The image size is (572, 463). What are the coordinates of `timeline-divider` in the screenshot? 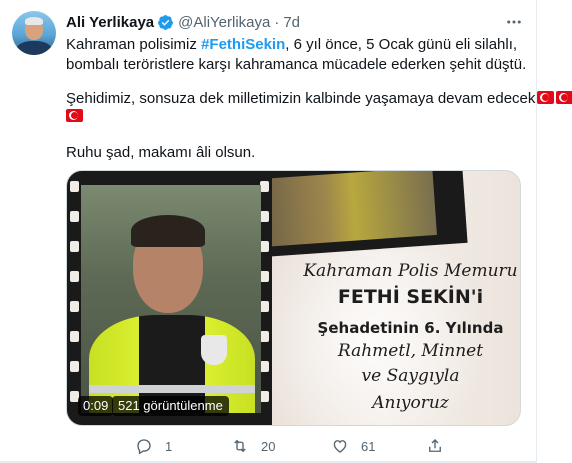 It's located at (536, 231).